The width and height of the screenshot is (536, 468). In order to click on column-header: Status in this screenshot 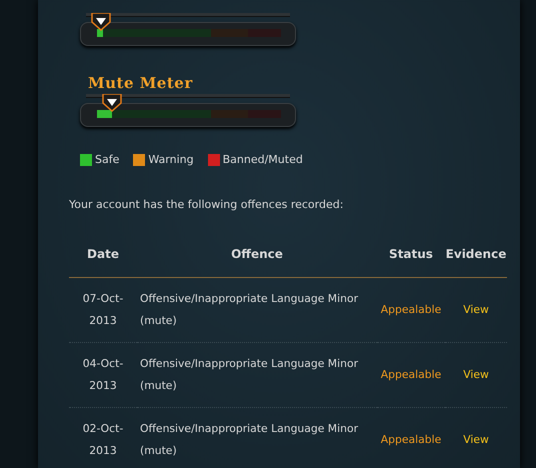, I will do `click(411, 254)`.